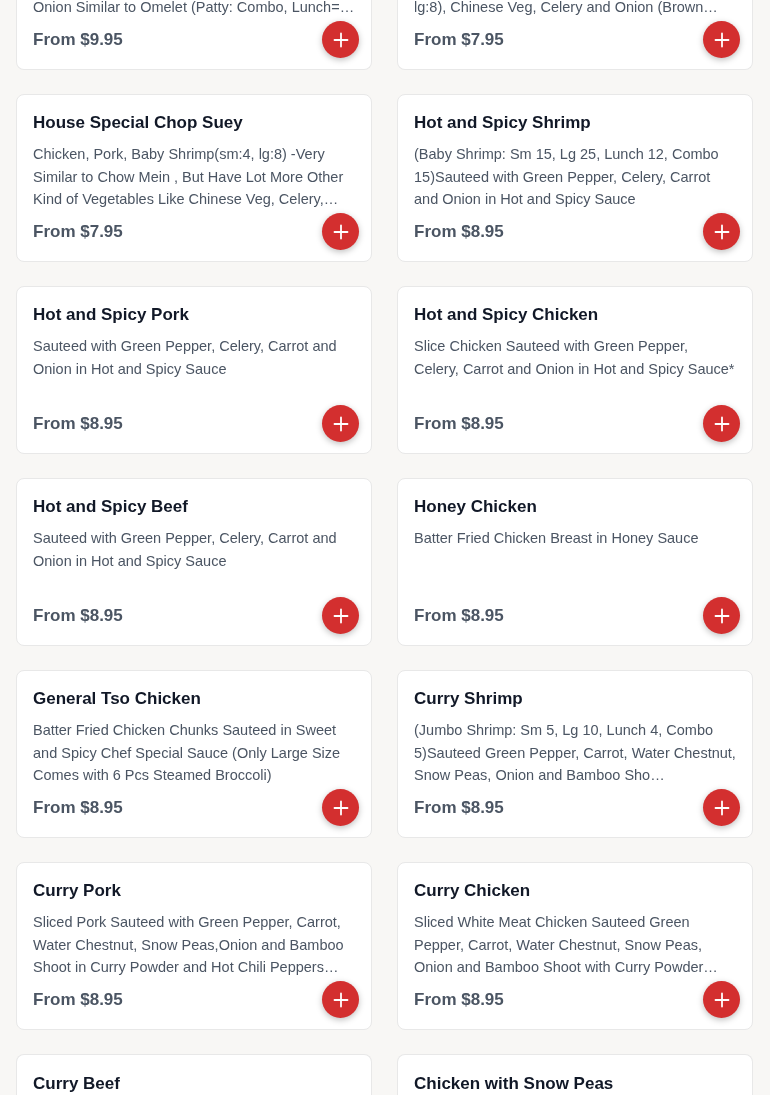  I want to click on item-description: (Baby Shrimp: Sm 15, Lg 25, Lunch 12, Combo 15)Sauteed with Green Pepper, Celery, Carrot and Onion in Hot and Spicy Sauce, so click(567, 177).